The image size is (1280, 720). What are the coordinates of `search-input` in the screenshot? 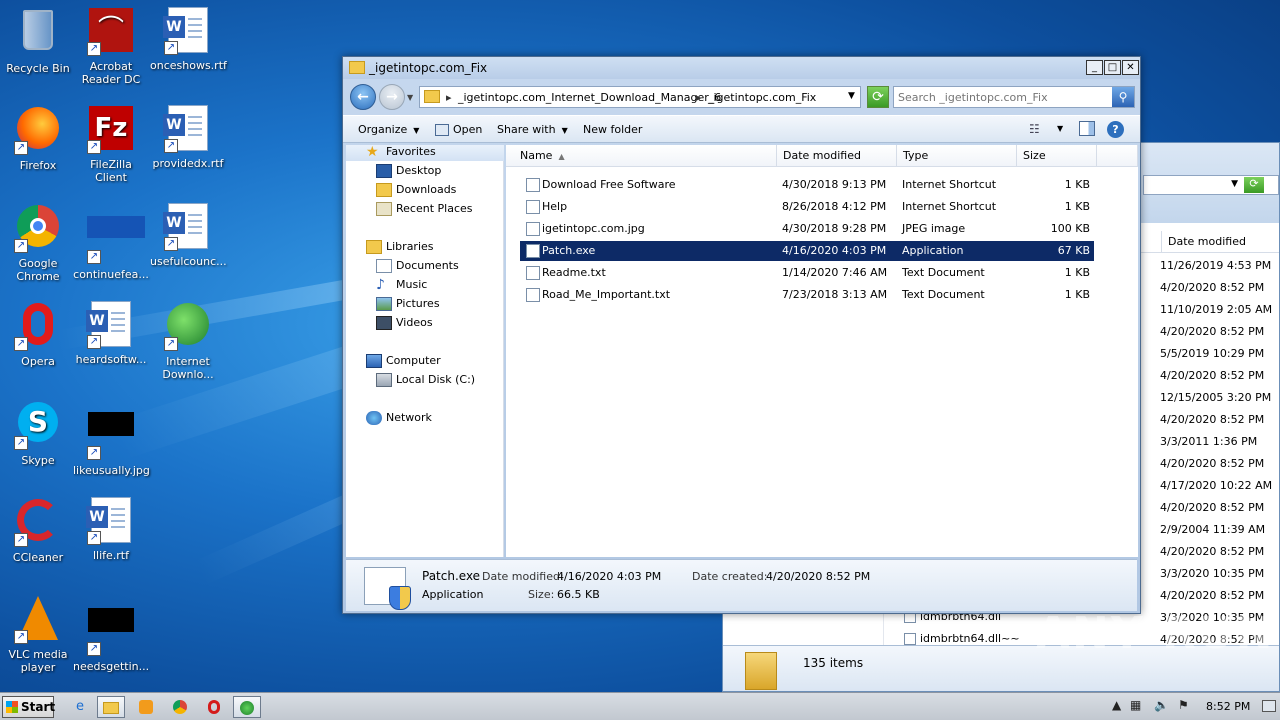 It's located at (1003, 97).